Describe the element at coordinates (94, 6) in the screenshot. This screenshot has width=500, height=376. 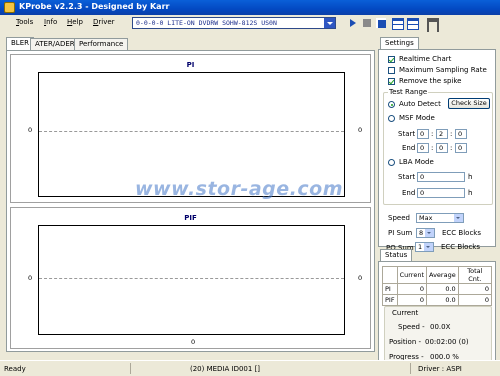
I see `window-title: KProbe v2.2.3 - Designed by Karr` at that location.